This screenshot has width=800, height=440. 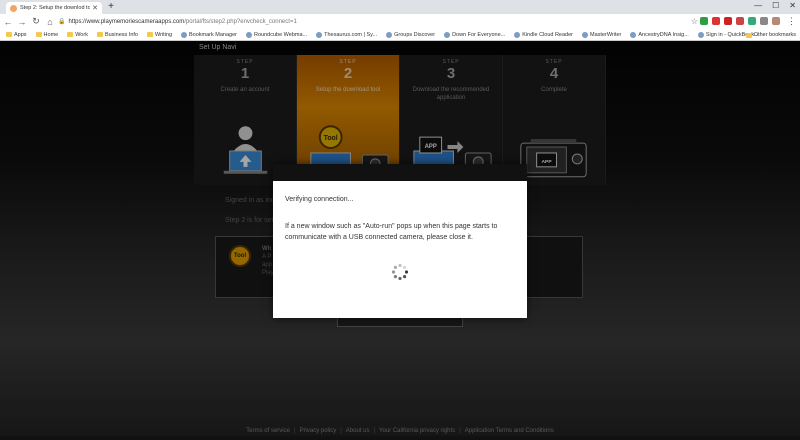 I want to click on profile-avatar-icon, so click(x=776, y=21).